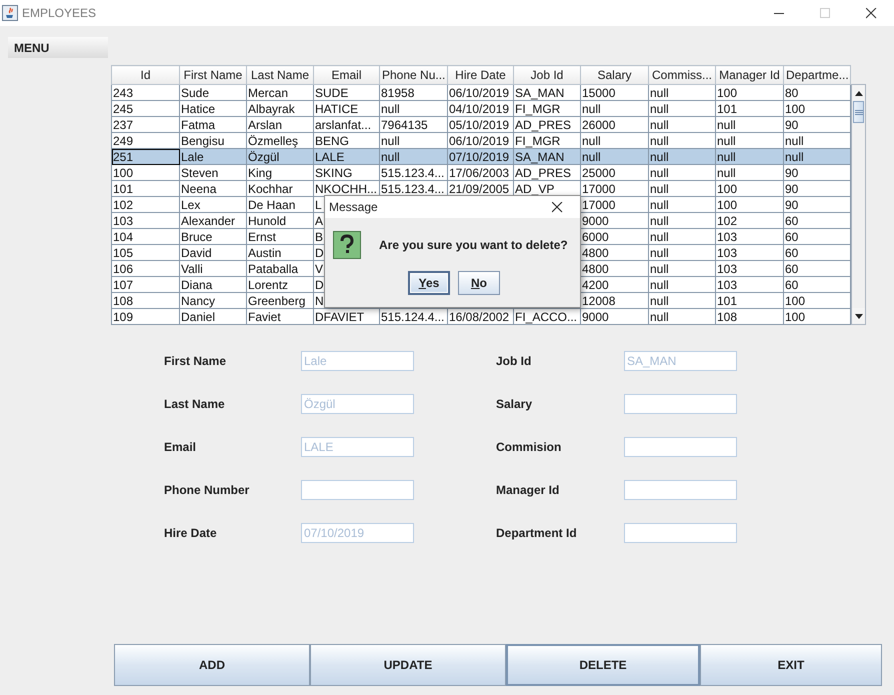 The image size is (894, 695). Describe the element at coordinates (146, 316) in the screenshot. I see `table-cell: 109` at that location.